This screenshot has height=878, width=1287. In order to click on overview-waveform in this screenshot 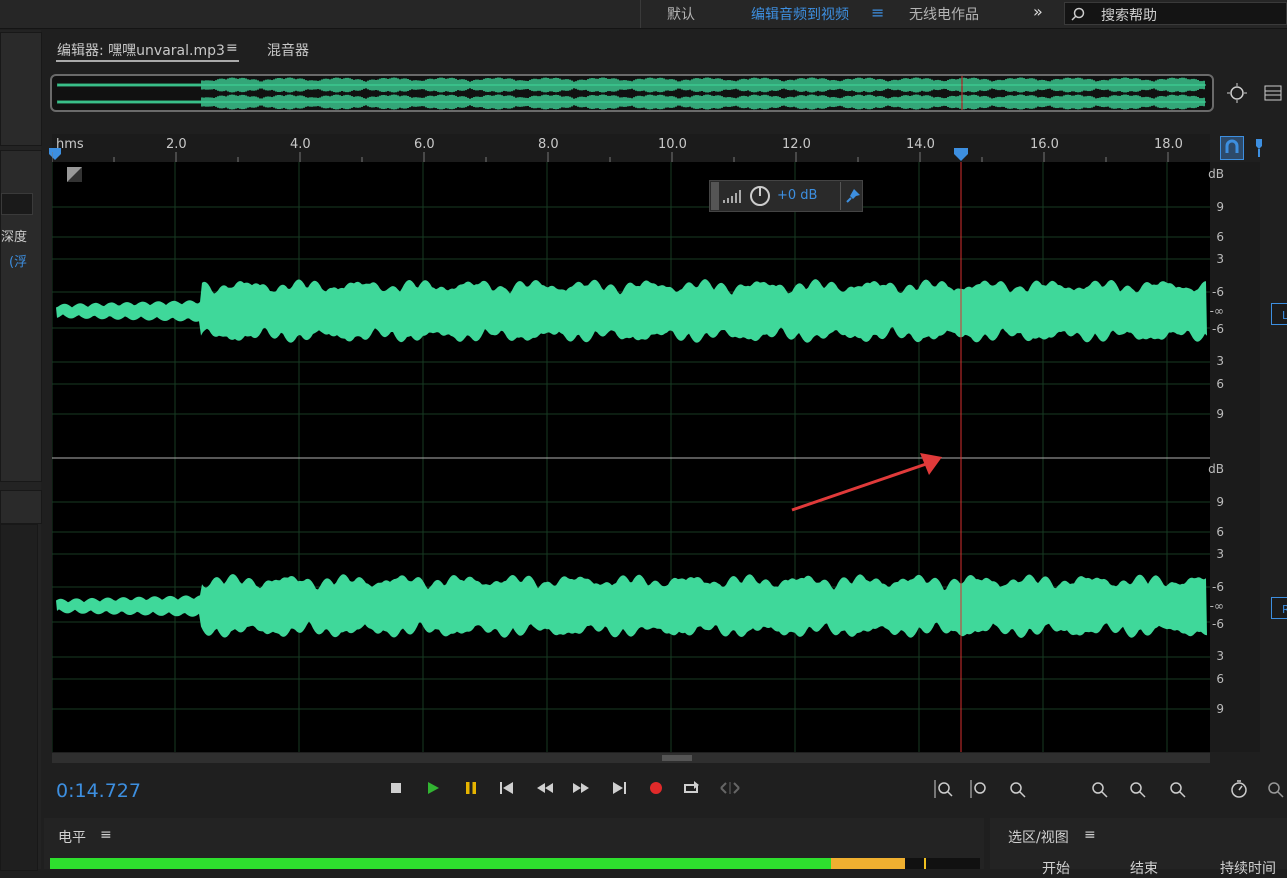, I will do `click(631, 93)`.